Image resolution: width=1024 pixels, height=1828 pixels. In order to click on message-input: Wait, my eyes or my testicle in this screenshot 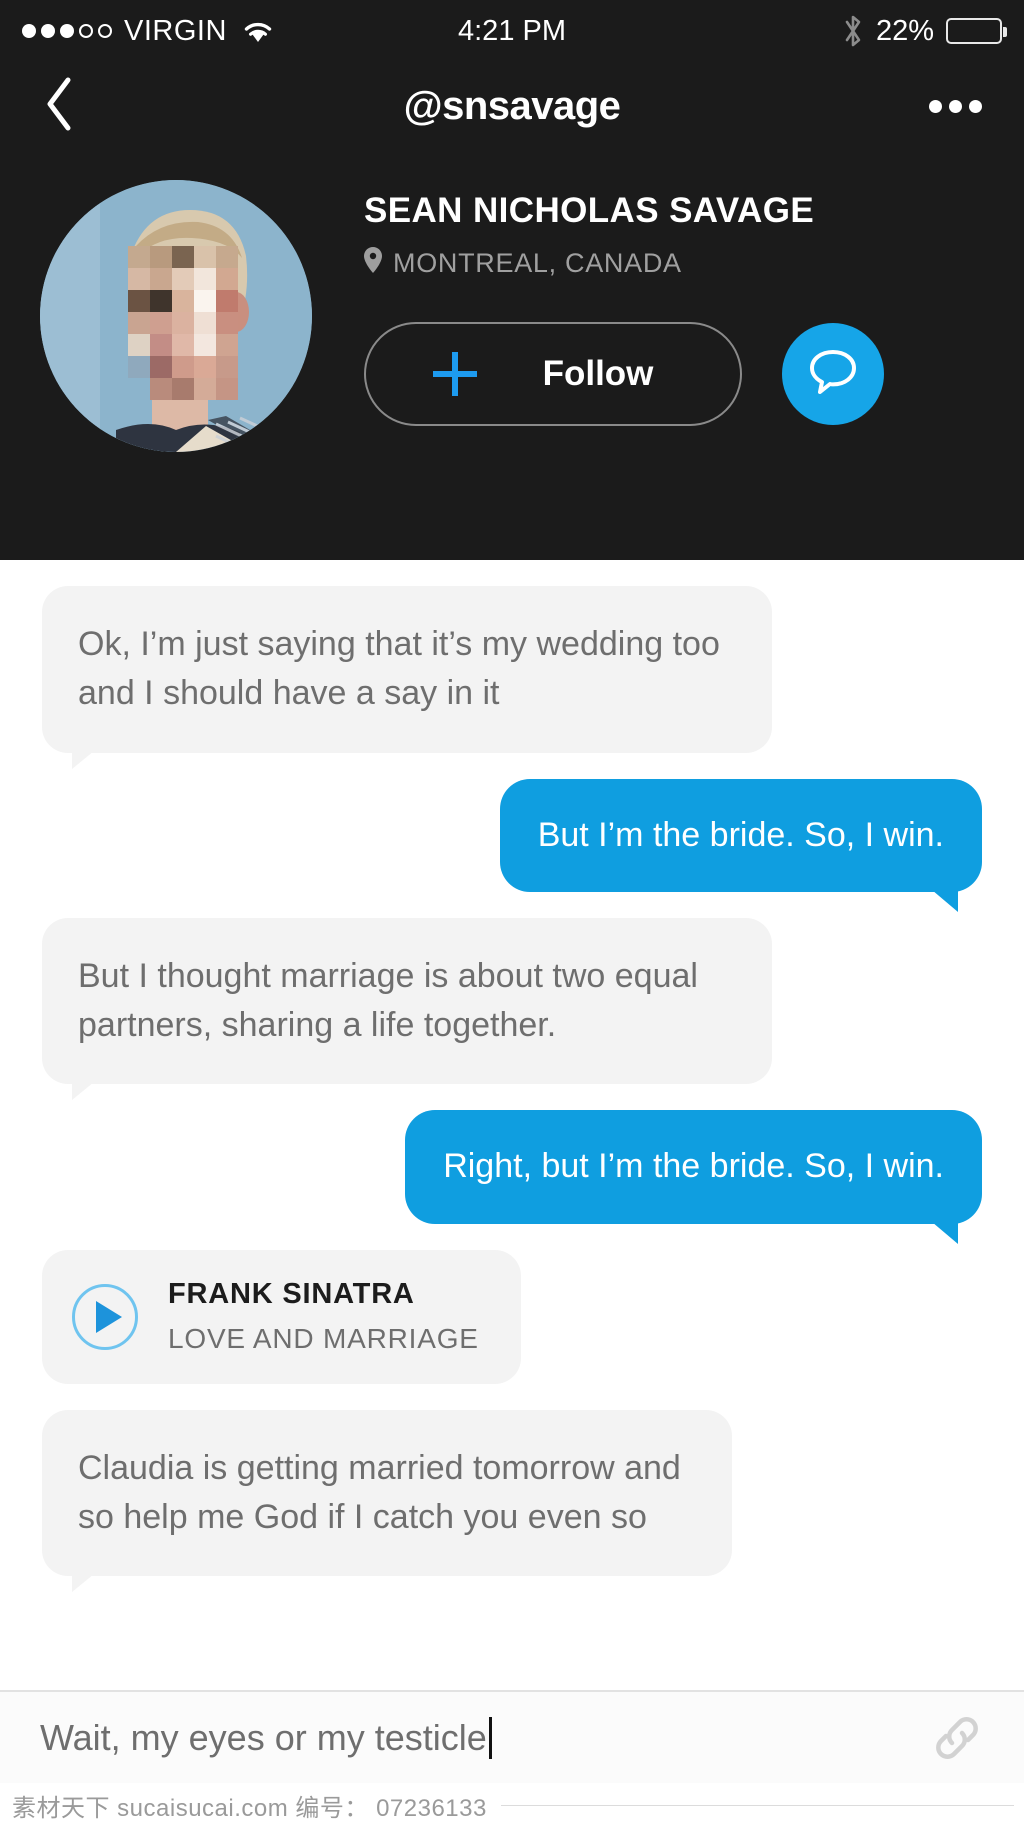, I will do `click(485, 1737)`.